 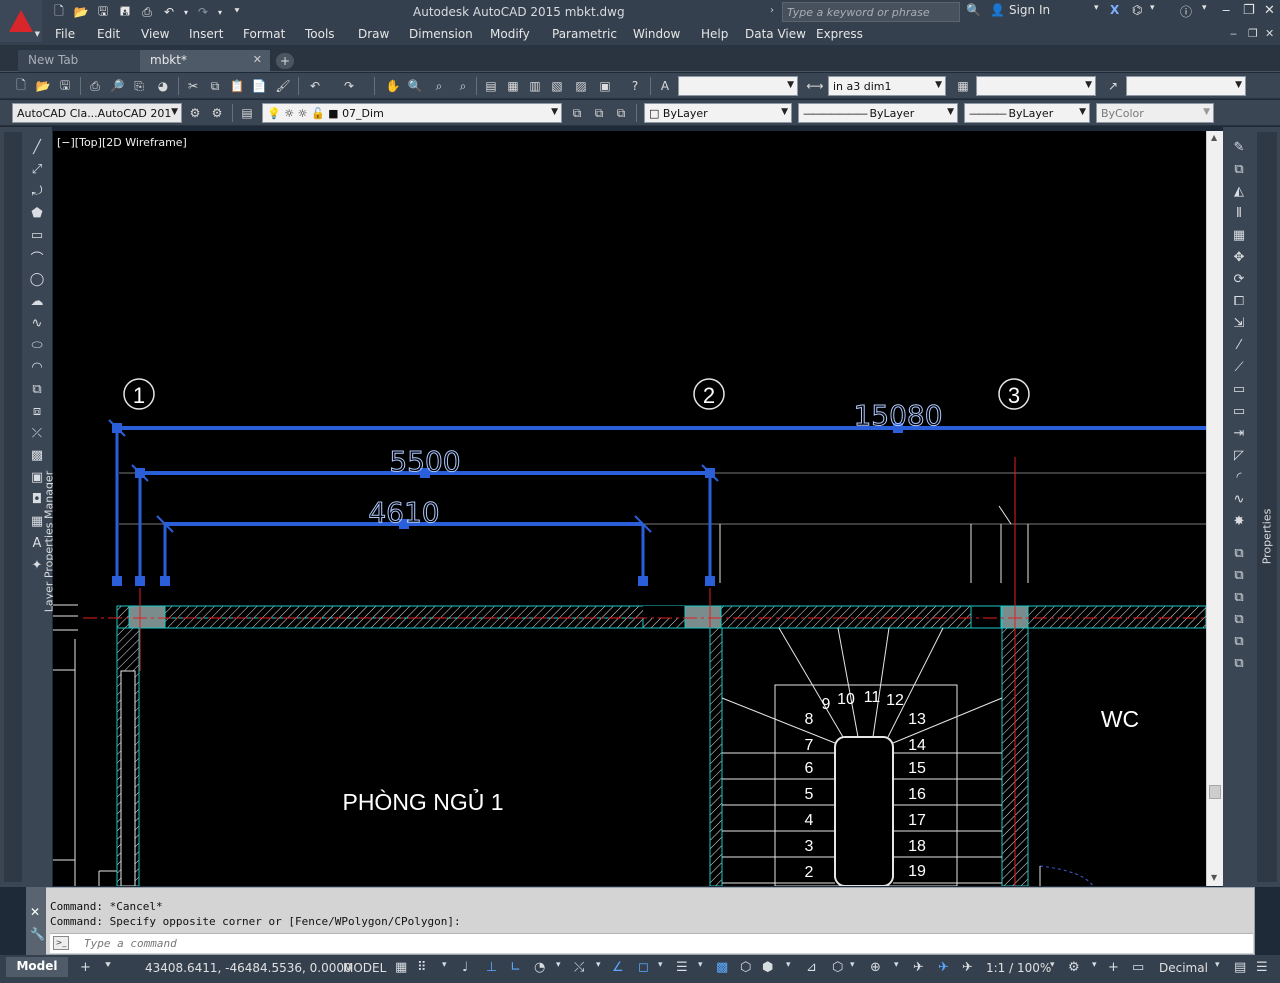 What do you see at coordinates (349, 86) in the screenshot?
I see `redo-icon: ↷` at bounding box center [349, 86].